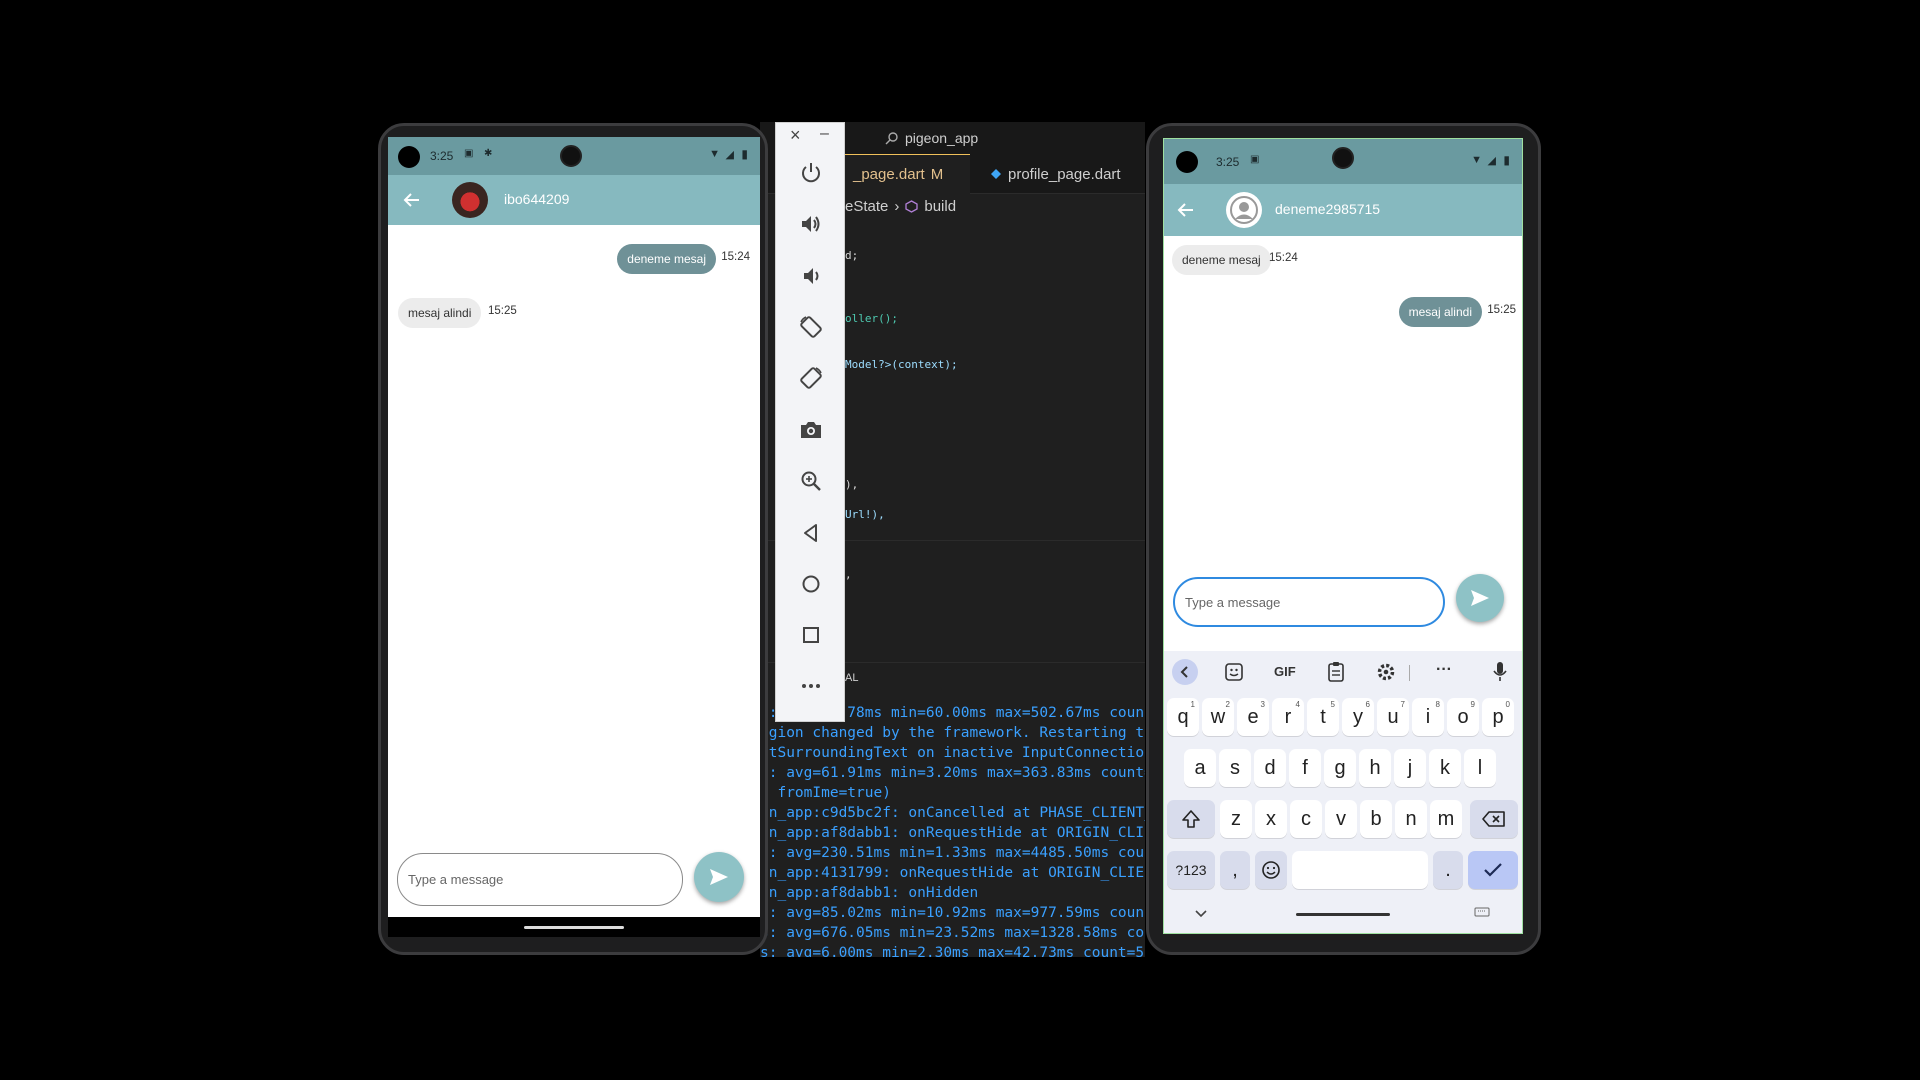 The image size is (1920, 1080). What do you see at coordinates (866, 206) in the screenshot?
I see `breadcrumb-class: eState` at bounding box center [866, 206].